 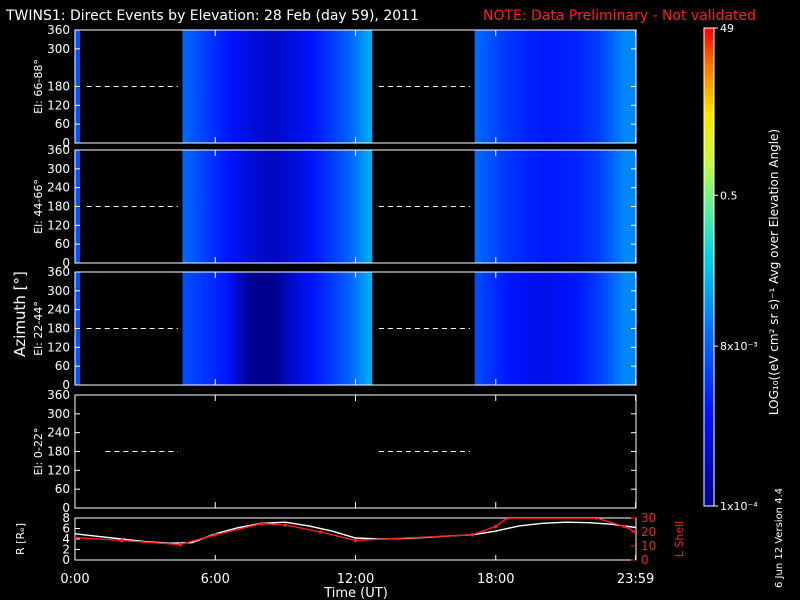 What do you see at coordinates (58, 347) in the screenshot?
I see `y-tick-label: 120` at bounding box center [58, 347].